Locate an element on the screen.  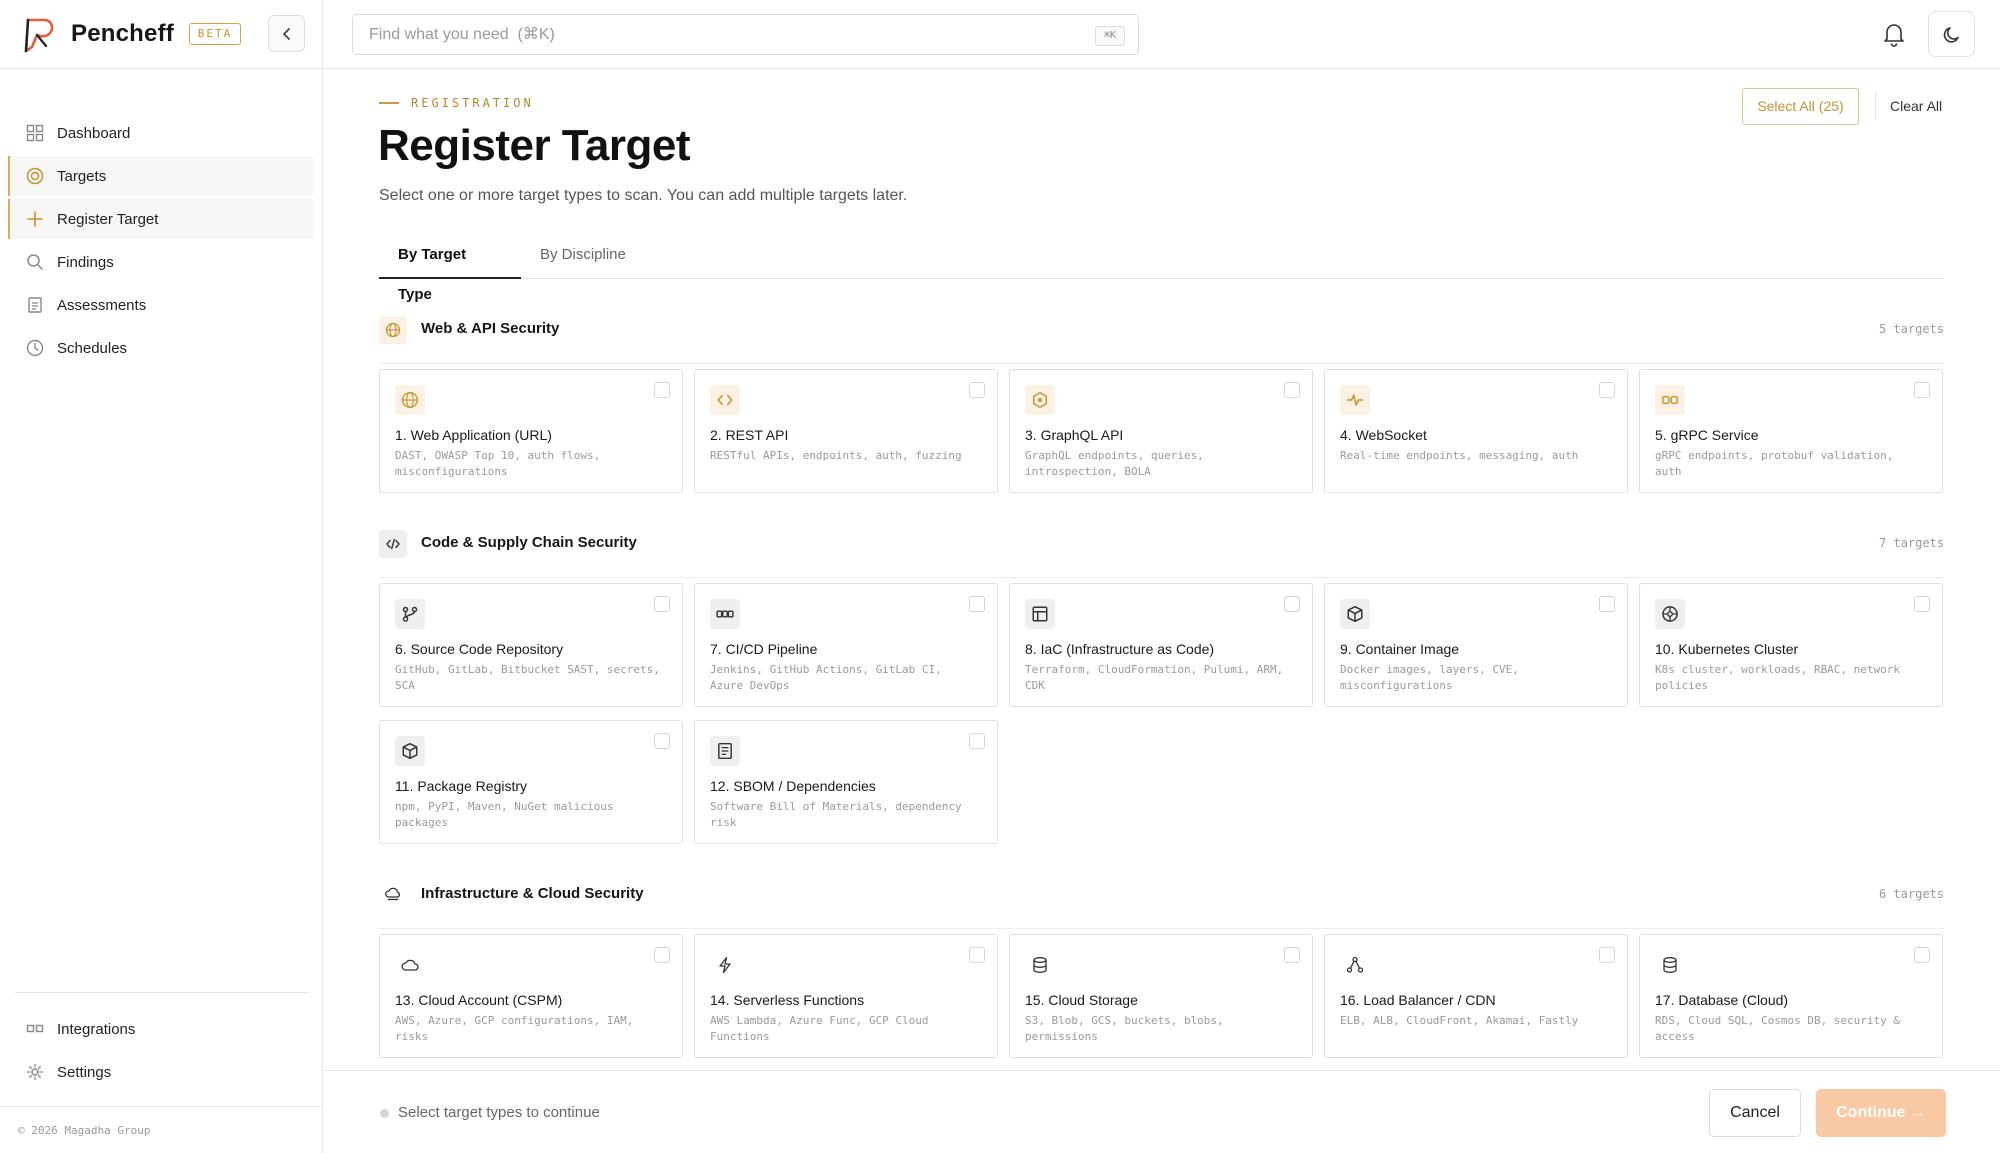
plus-icon is located at coordinates (35, 219).